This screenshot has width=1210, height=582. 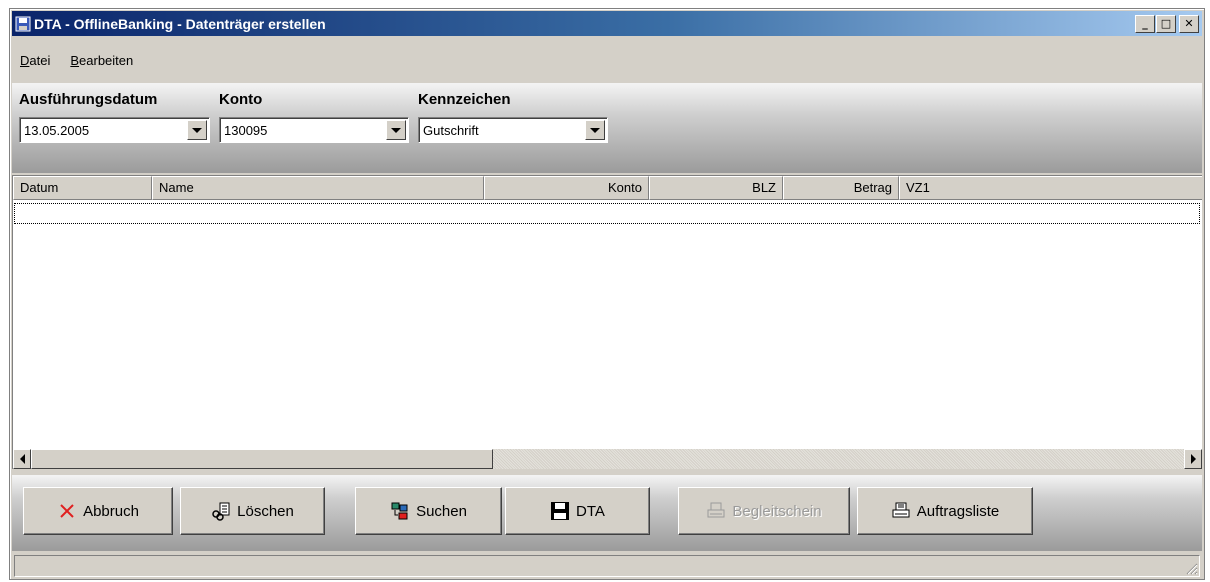 I want to click on menu-edit: Bearbeiten, so click(x=101, y=60).